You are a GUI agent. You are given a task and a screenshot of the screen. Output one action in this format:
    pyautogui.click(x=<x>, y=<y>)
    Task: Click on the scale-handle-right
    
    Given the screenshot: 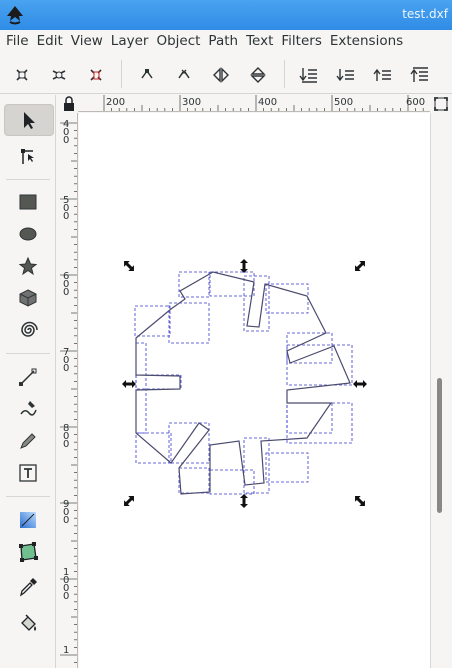 What is the action you would take?
    pyautogui.click(x=360, y=384)
    